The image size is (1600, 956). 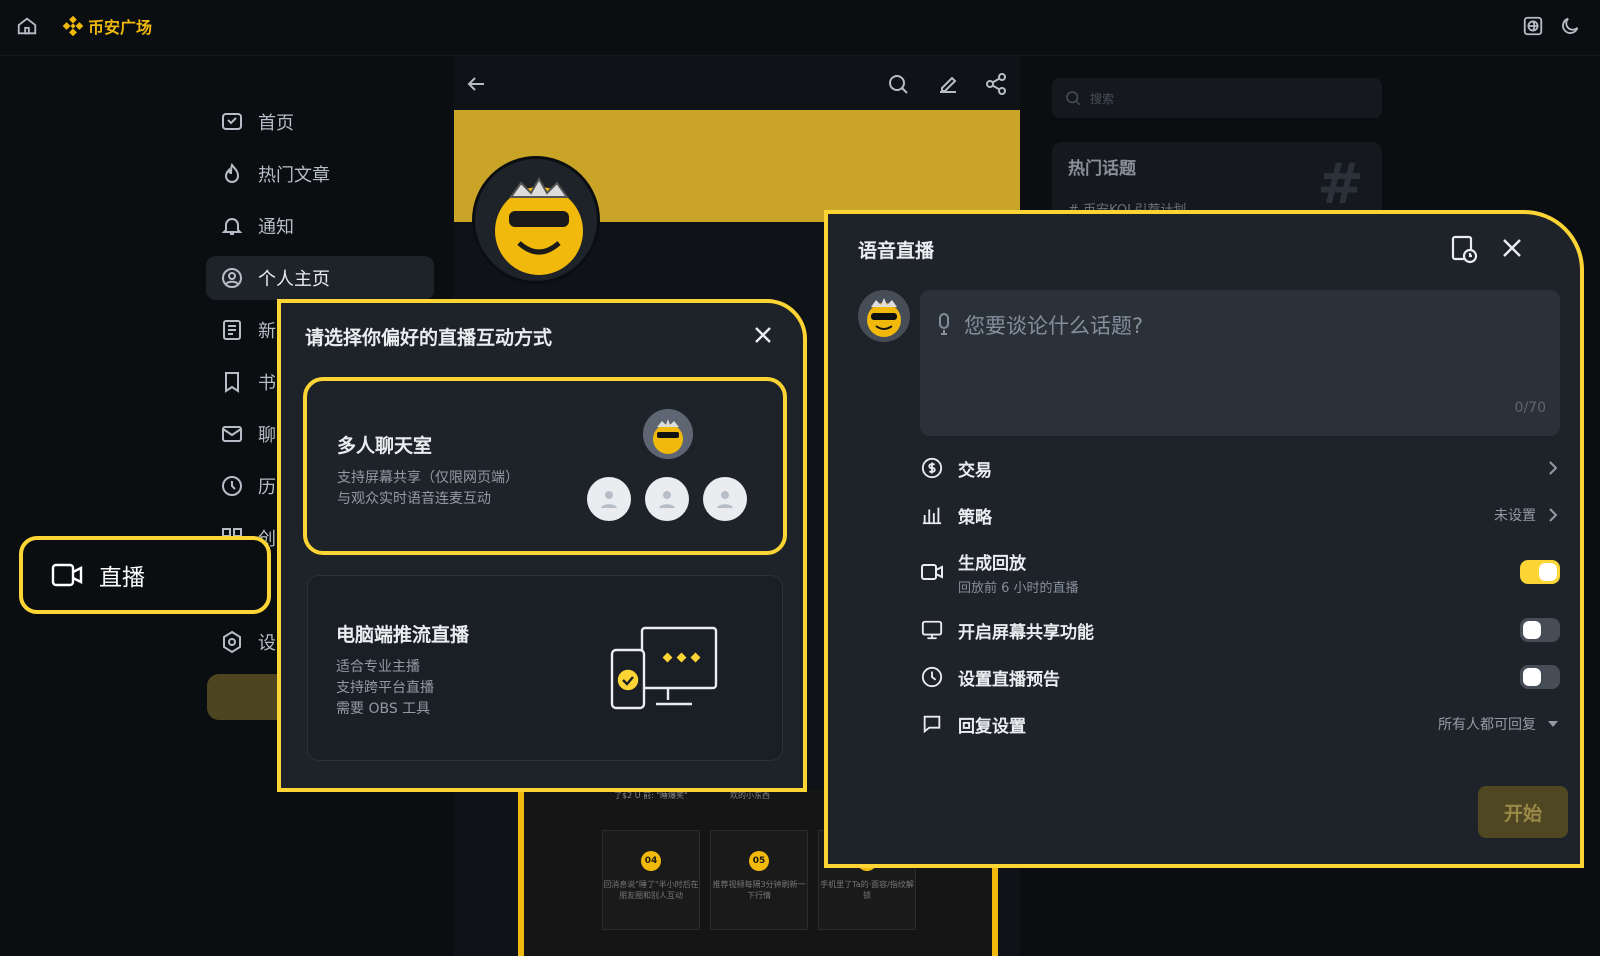 I want to click on nav-live: 直播, so click(x=145, y=575).